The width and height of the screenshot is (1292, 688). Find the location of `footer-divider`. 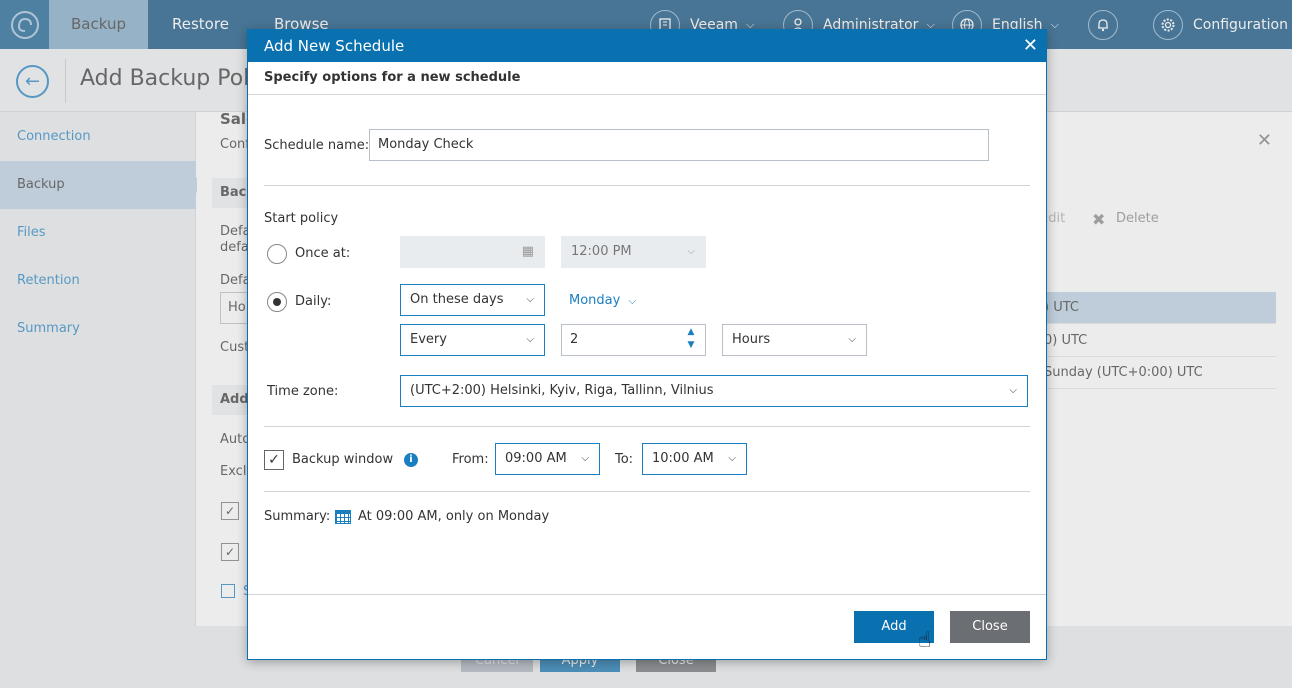

footer-divider is located at coordinates (647, 594).